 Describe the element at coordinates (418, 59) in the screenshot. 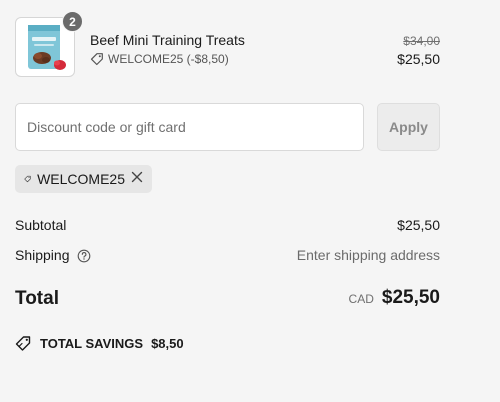

I see `product-price: $25,50` at that location.